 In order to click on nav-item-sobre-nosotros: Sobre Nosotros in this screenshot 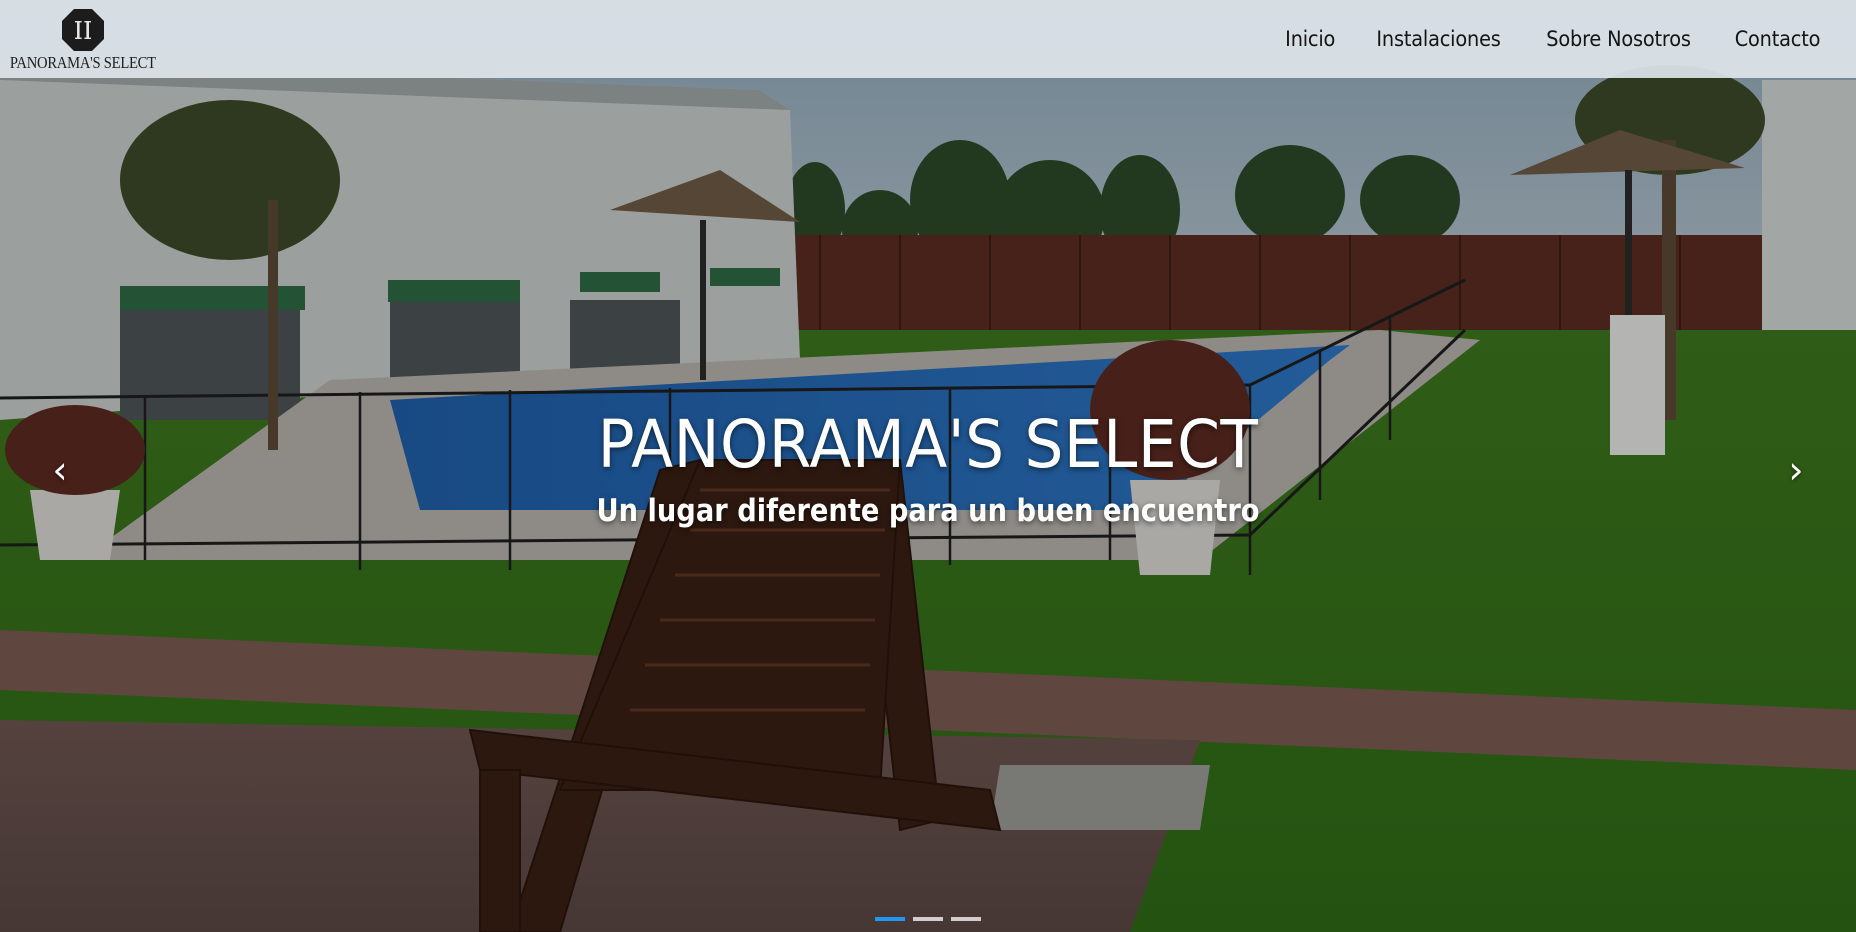, I will do `click(1618, 39)`.